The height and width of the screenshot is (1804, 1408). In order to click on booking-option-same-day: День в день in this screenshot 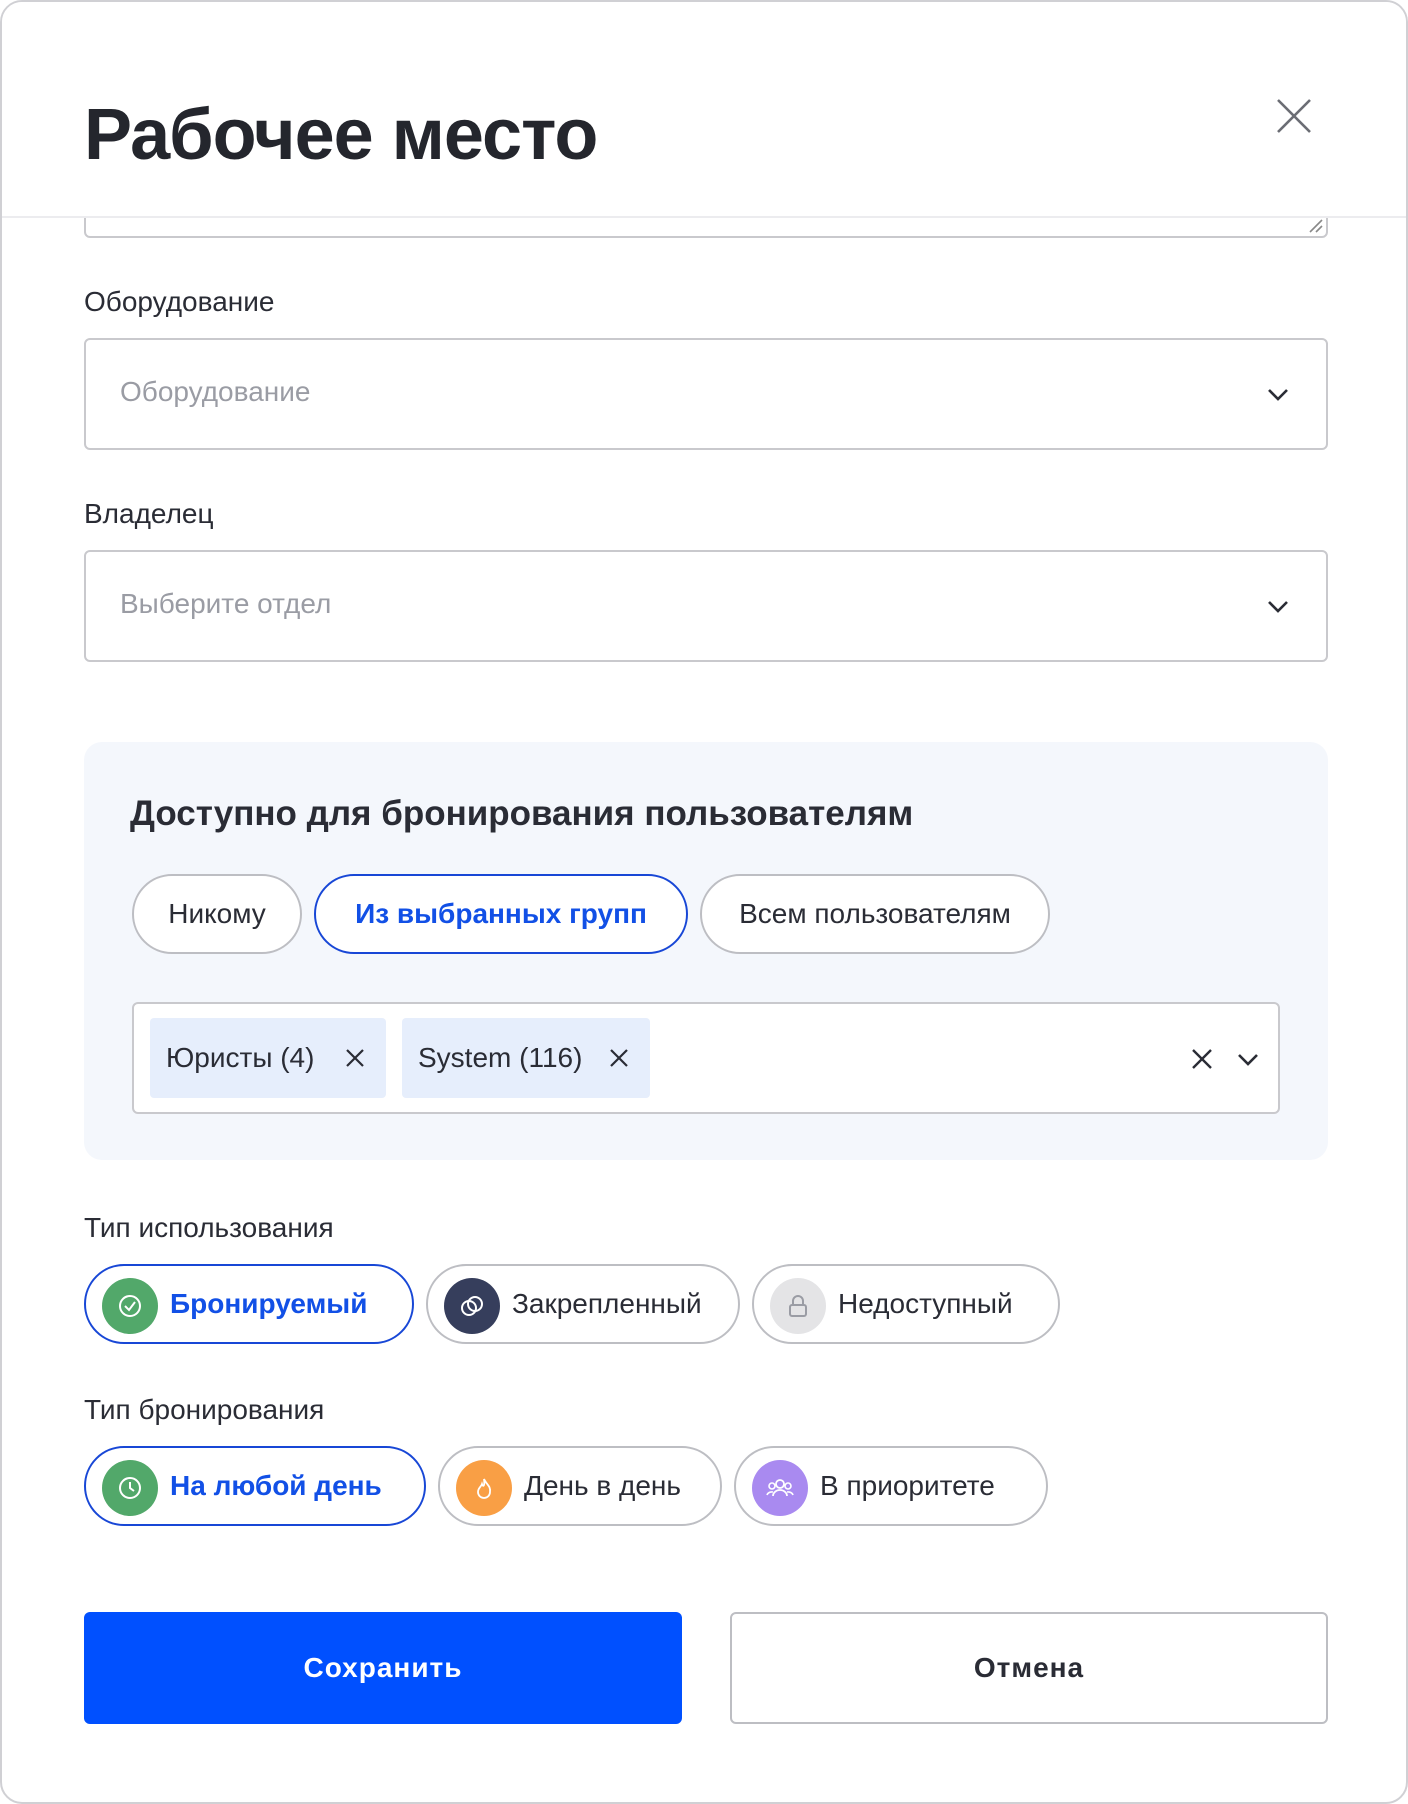, I will do `click(580, 1486)`.